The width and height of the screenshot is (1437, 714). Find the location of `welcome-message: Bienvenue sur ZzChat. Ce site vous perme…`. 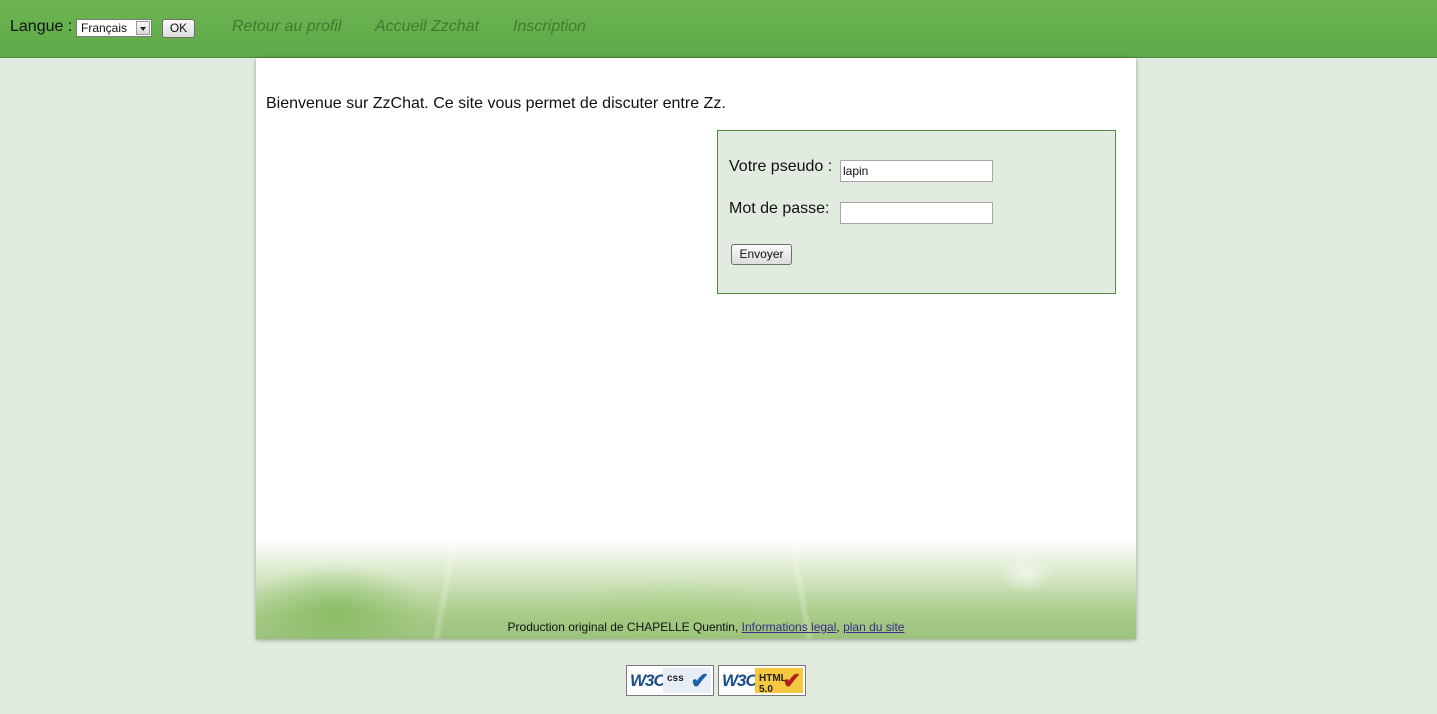

welcome-message: Bienvenue sur ZzChat. Ce site vous perme… is located at coordinates (496, 103).